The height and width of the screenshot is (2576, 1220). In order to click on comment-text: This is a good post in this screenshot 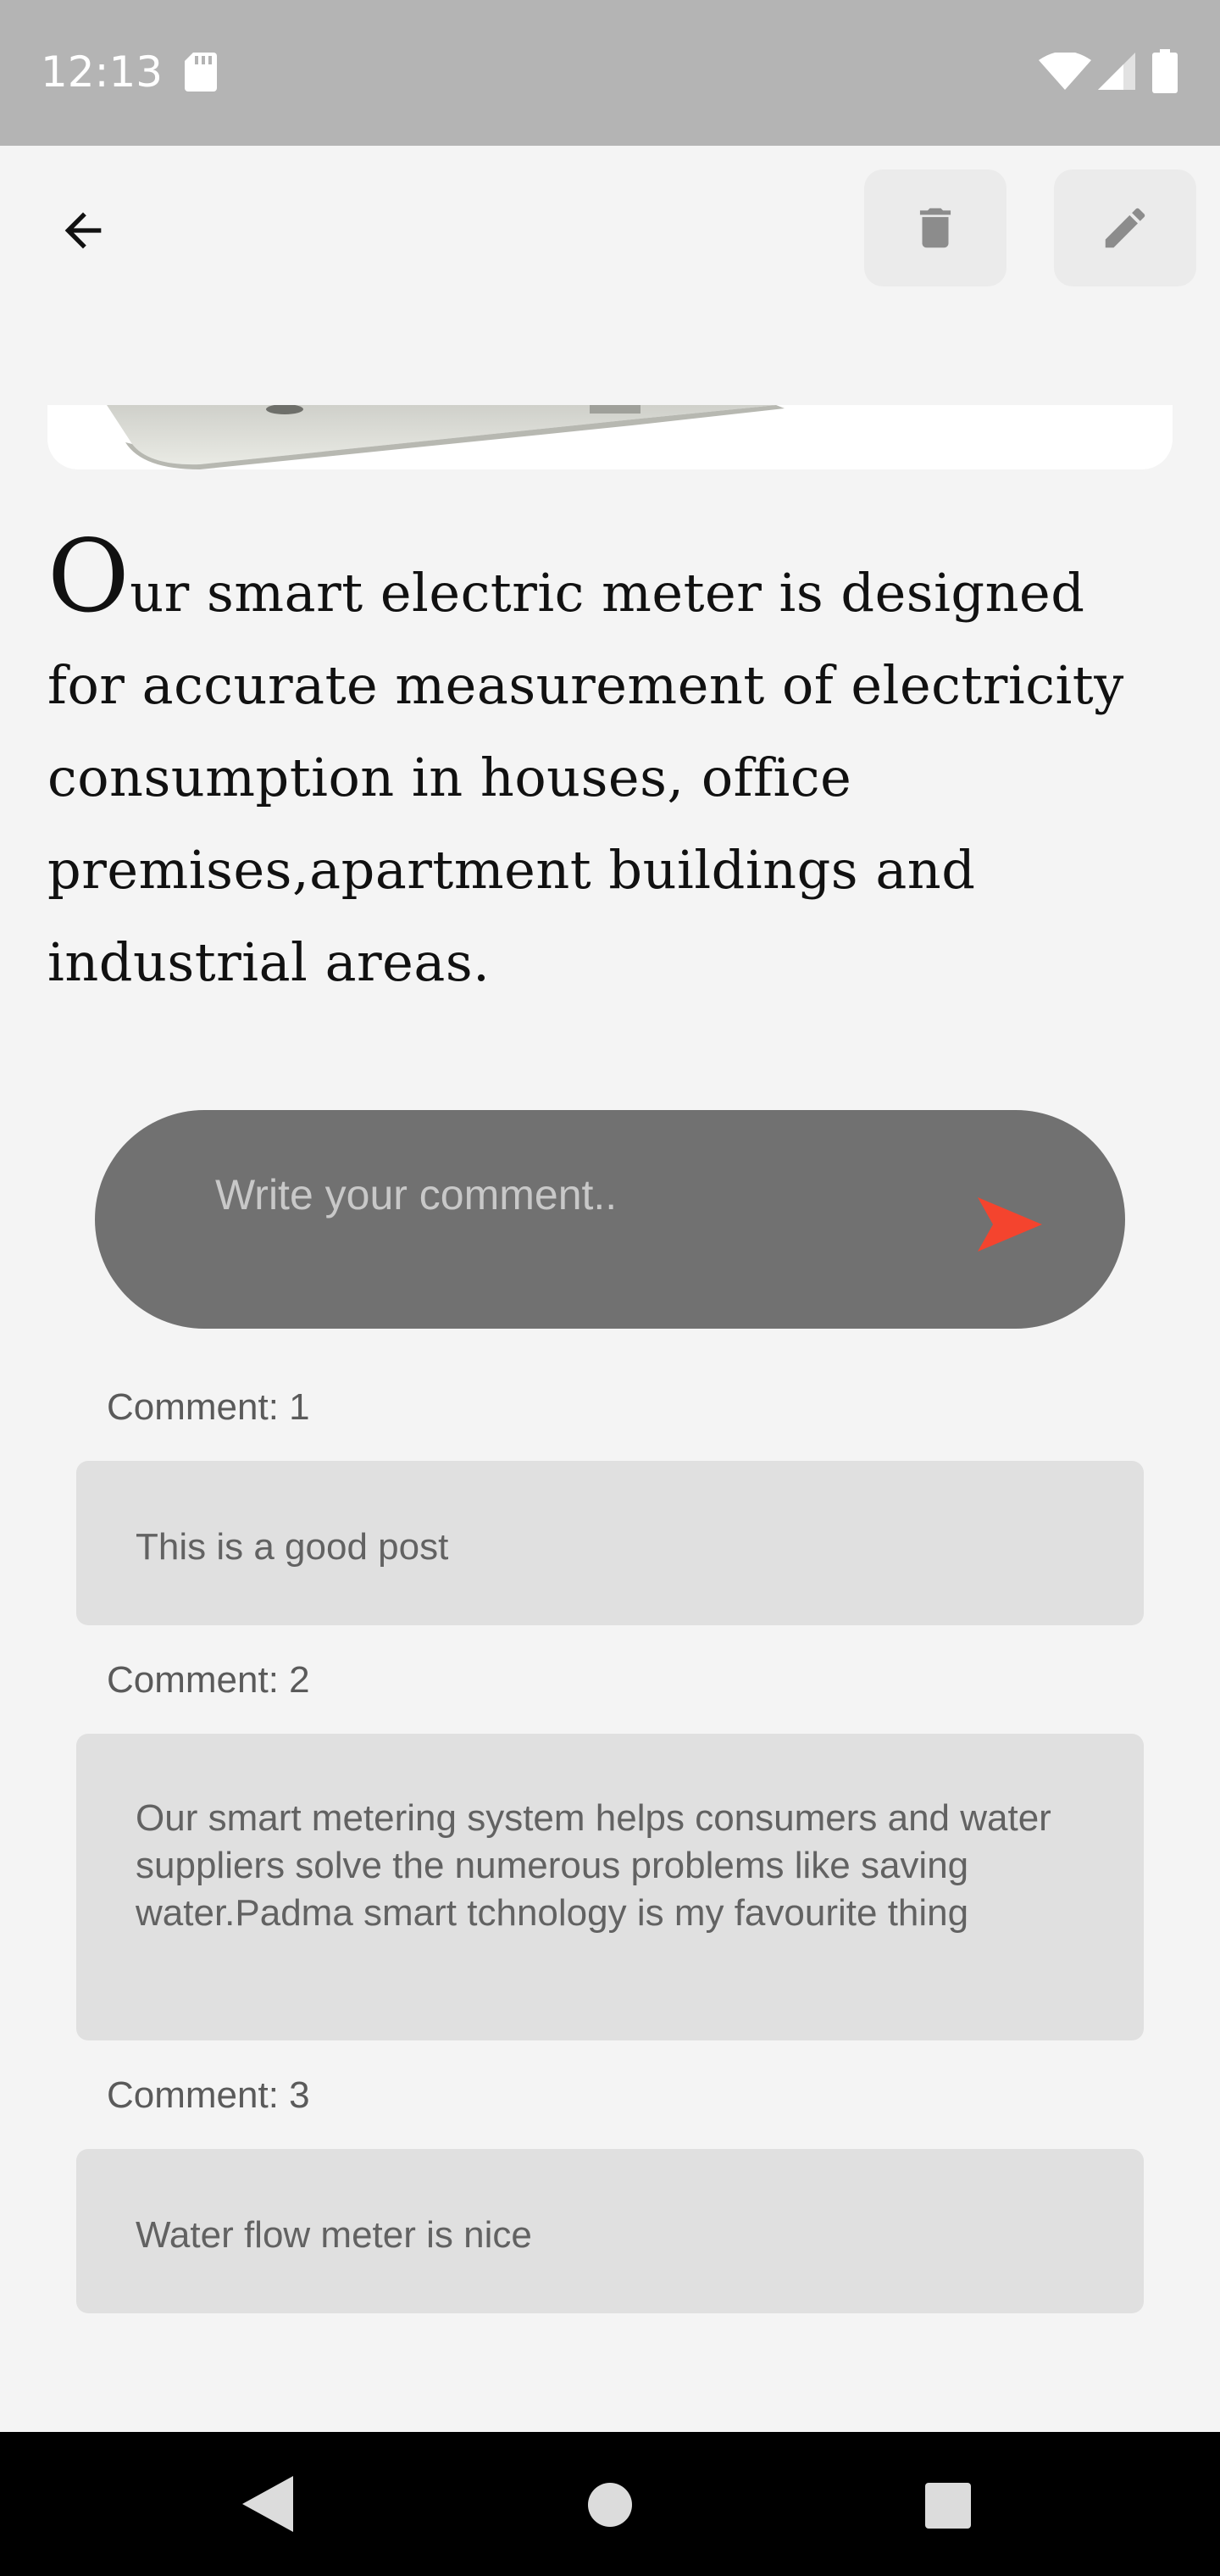, I will do `click(292, 1547)`.